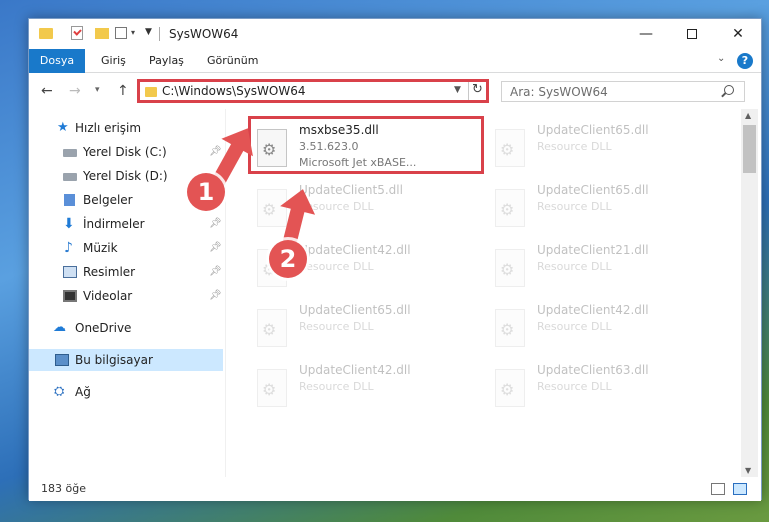 This screenshot has height=522, width=769. What do you see at coordinates (133, 36) in the screenshot?
I see `qa-caret-icon: ▾` at bounding box center [133, 36].